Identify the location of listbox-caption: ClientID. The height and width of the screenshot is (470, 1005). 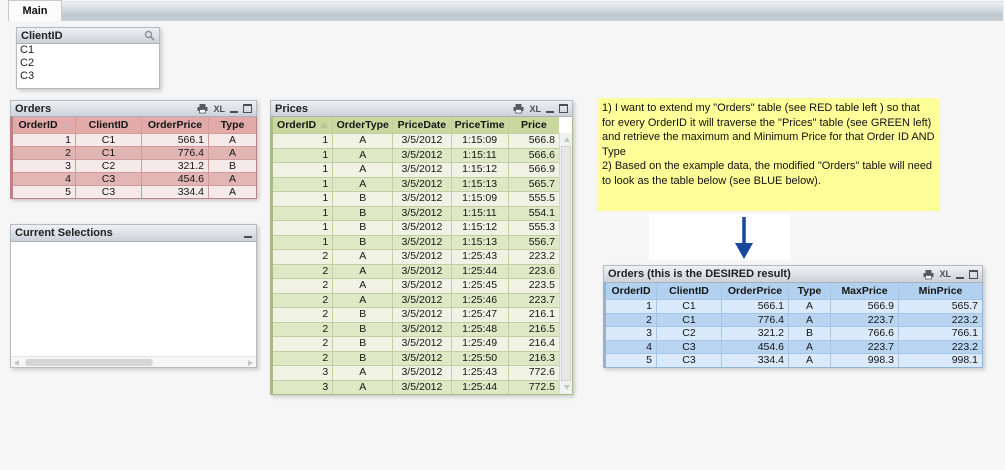
(88, 35).